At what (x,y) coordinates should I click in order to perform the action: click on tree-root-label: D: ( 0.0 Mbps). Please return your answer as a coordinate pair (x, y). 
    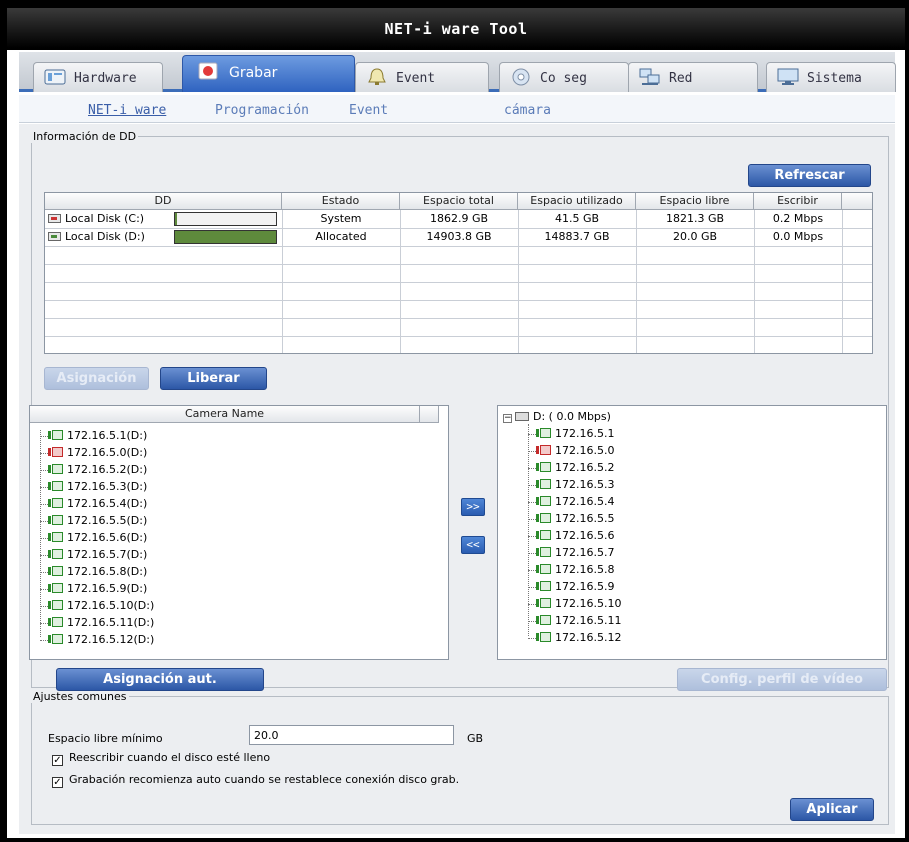
    Looking at the image, I should click on (572, 416).